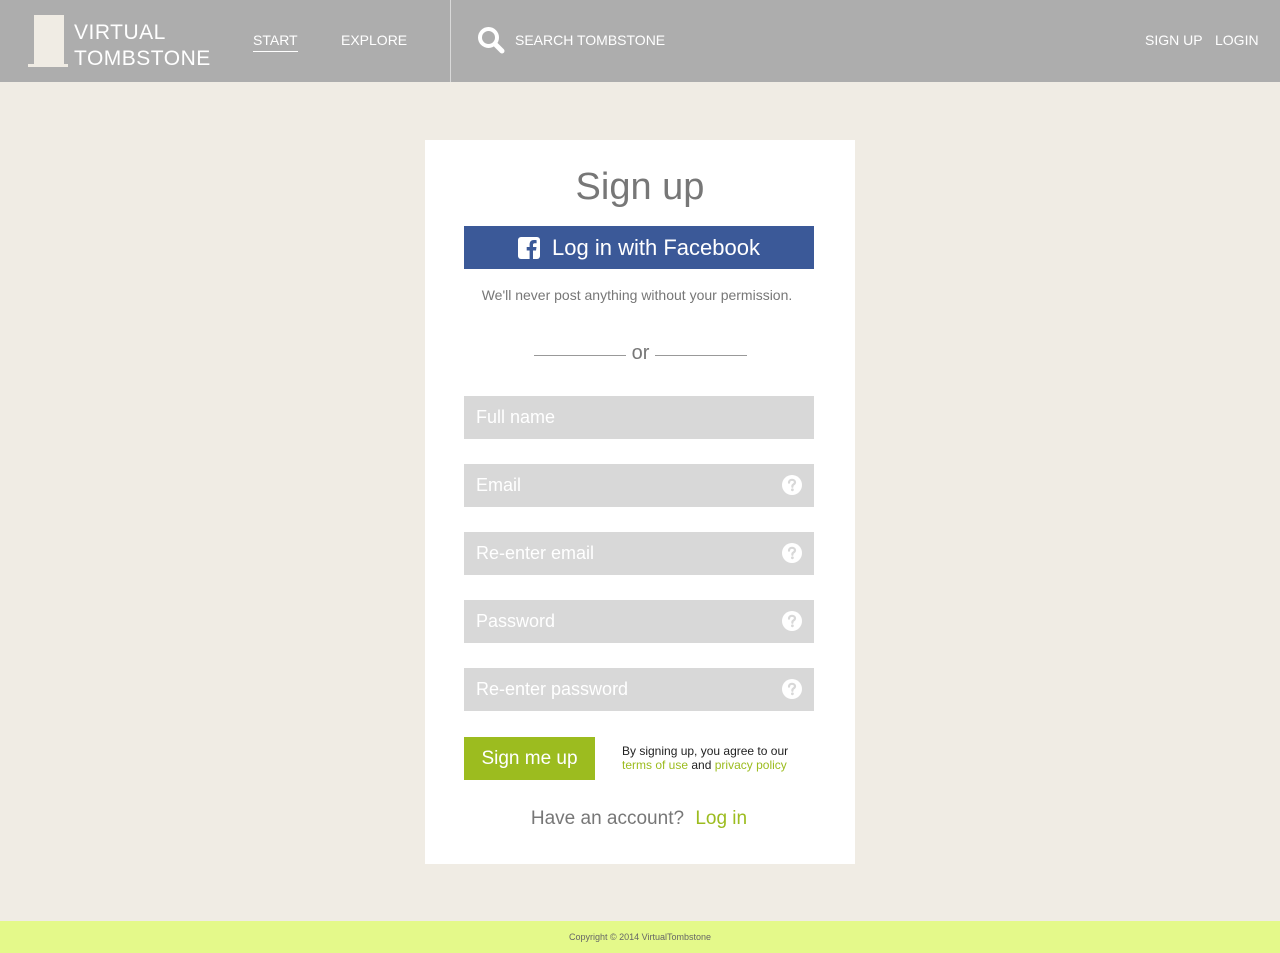 This screenshot has width=1280, height=953. I want to click on terms-and: and, so click(701, 765).